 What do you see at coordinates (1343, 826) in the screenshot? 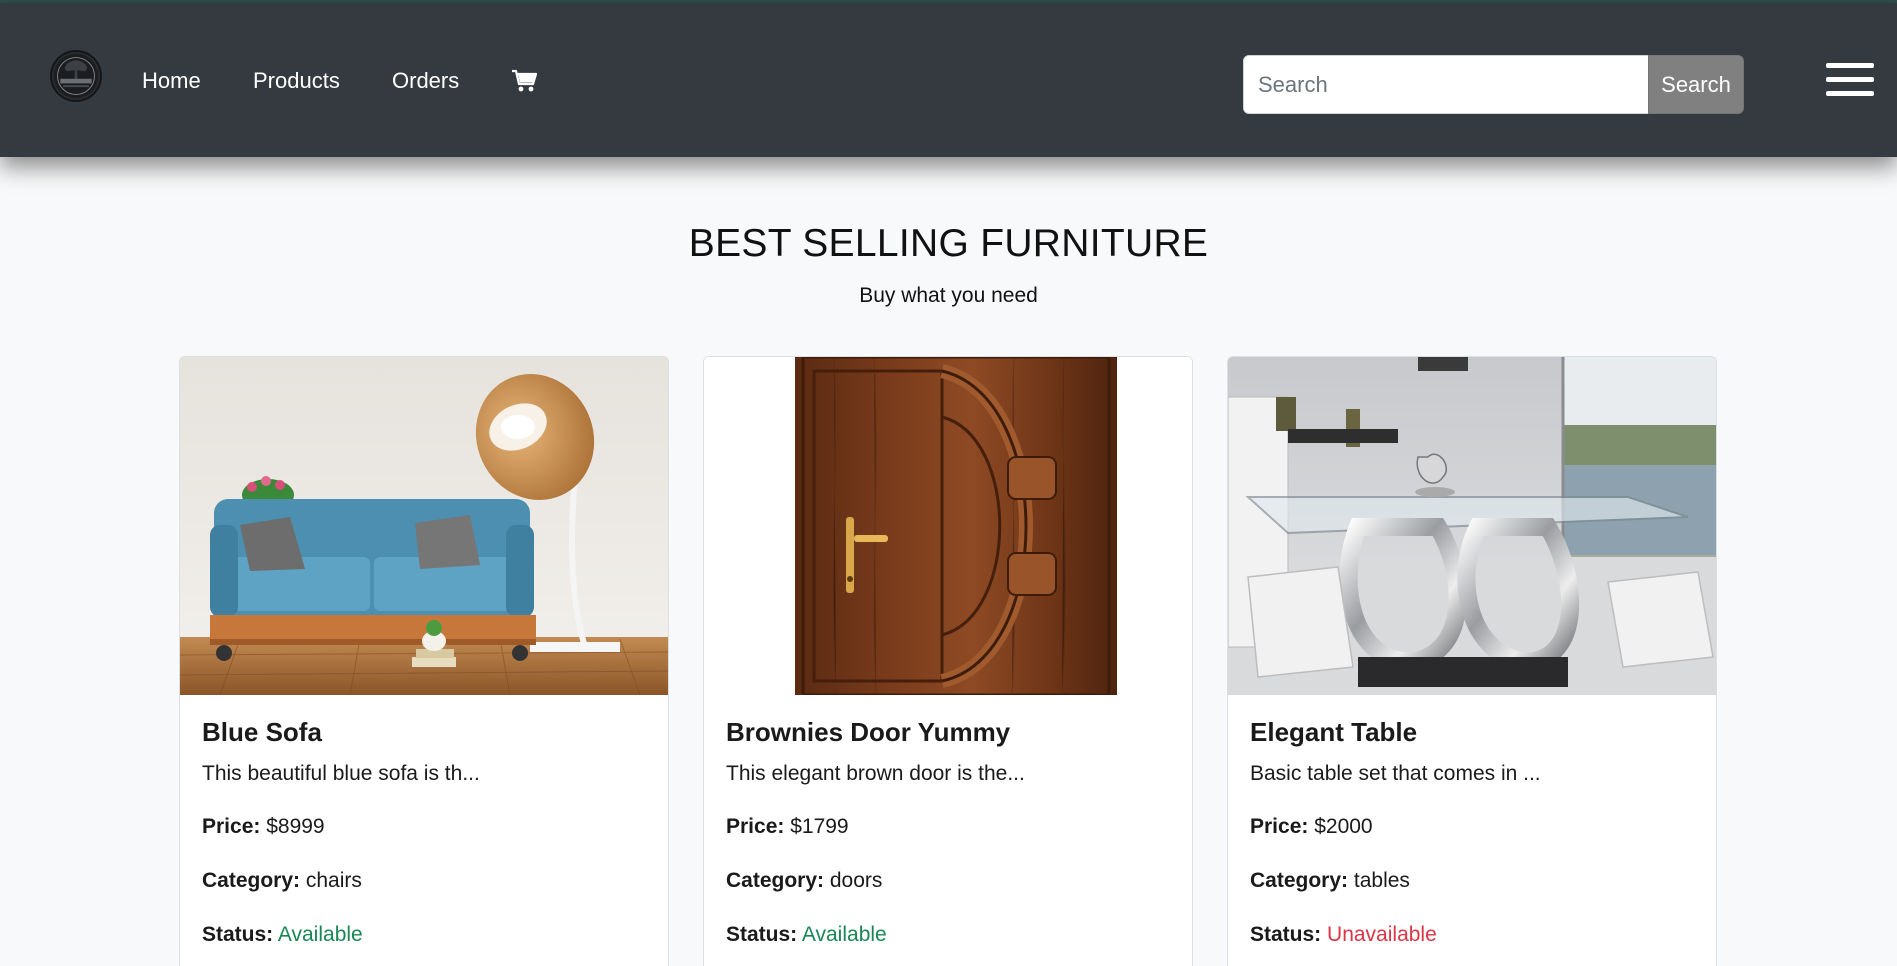
I see `price-value: $2000` at bounding box center [1343, 826].